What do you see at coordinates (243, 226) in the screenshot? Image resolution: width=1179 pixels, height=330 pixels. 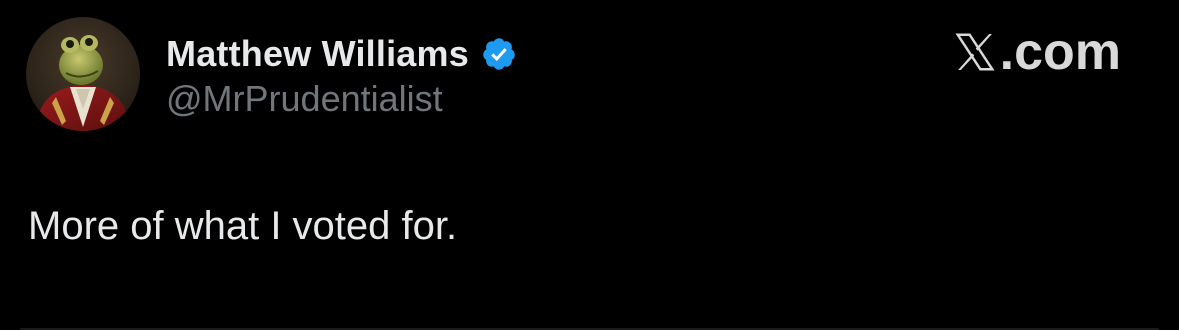 I see `tweet-text: More of what I voted for.` at bounding box center [243, 226].